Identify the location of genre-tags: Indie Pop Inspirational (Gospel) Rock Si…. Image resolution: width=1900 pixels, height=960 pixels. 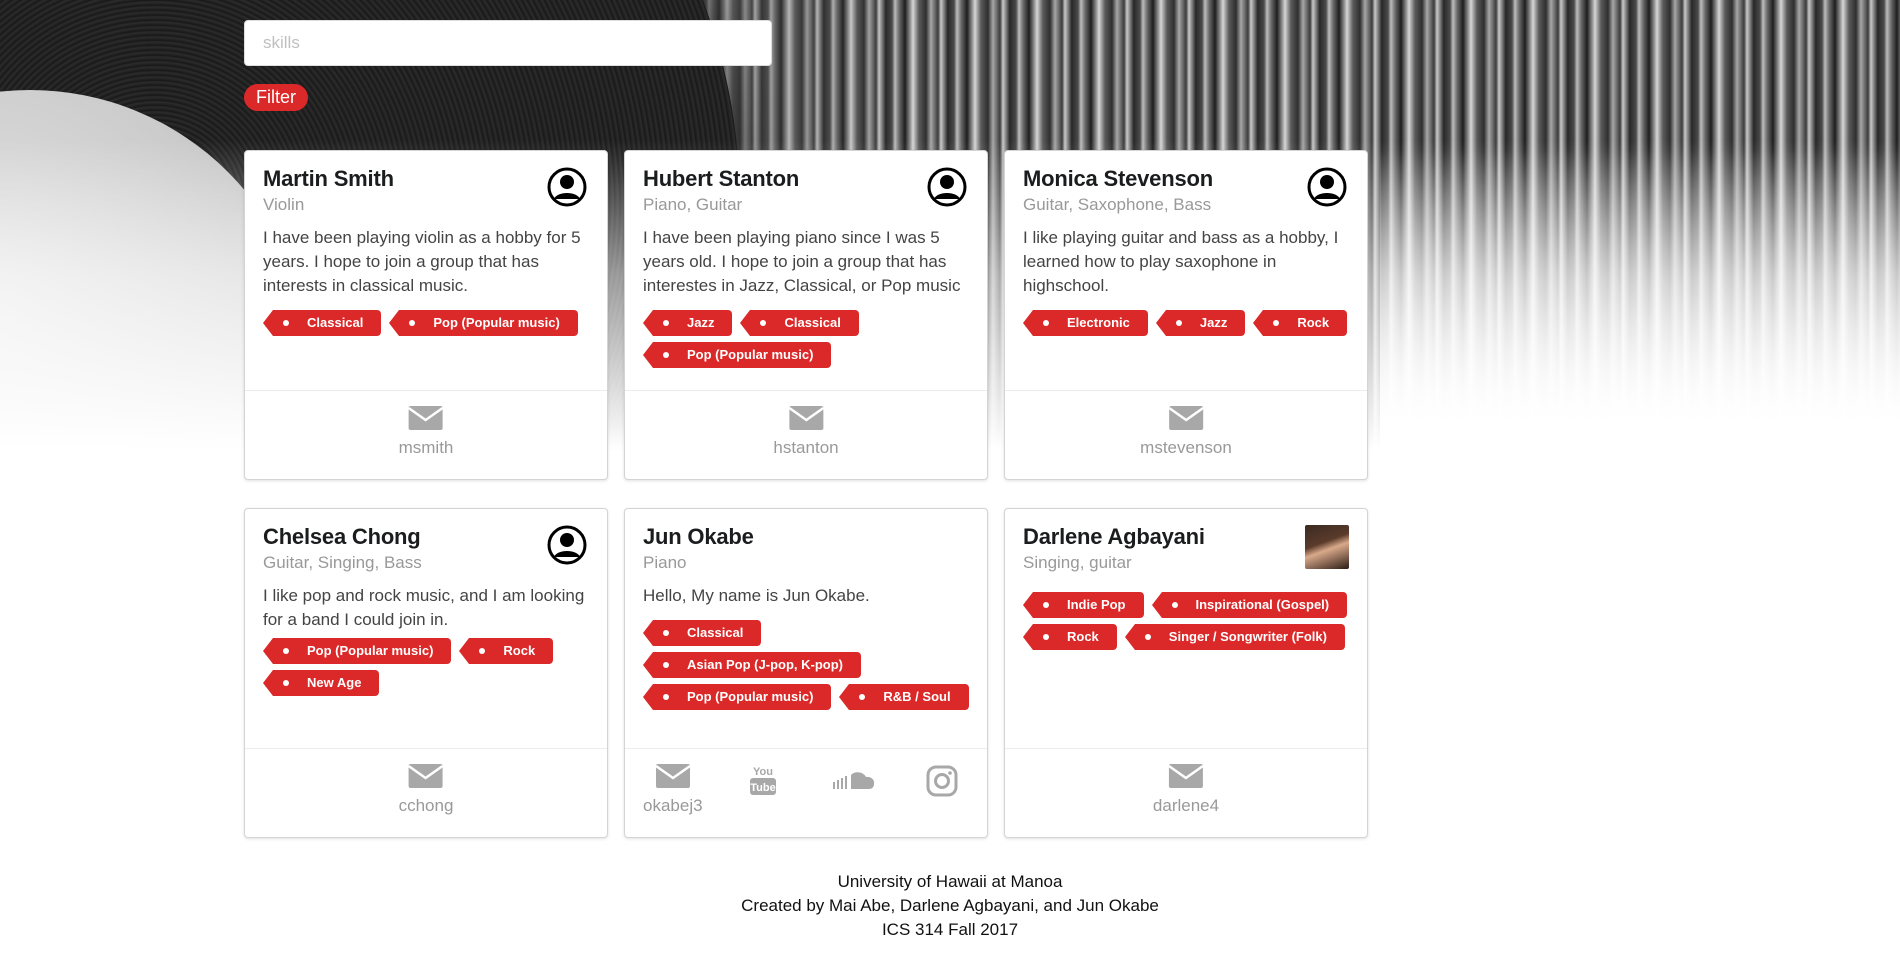
(1186, 621).